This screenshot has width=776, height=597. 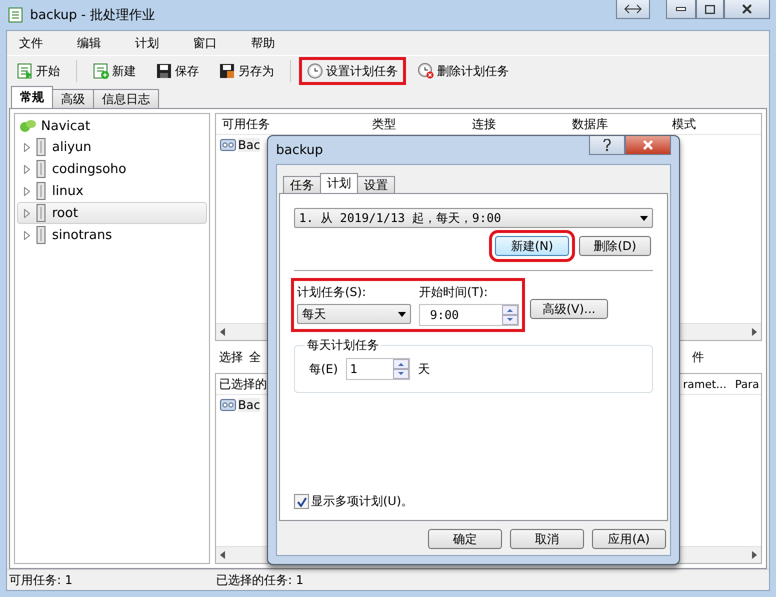 I want to click on toolbar-button: 保存, so click(x=177, y=71).